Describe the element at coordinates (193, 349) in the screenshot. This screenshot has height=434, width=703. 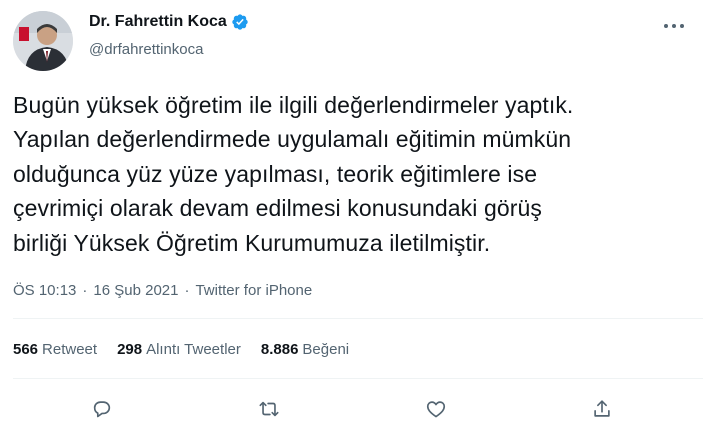
I see `quotes-label: Alıntı Tweetler` at that location.